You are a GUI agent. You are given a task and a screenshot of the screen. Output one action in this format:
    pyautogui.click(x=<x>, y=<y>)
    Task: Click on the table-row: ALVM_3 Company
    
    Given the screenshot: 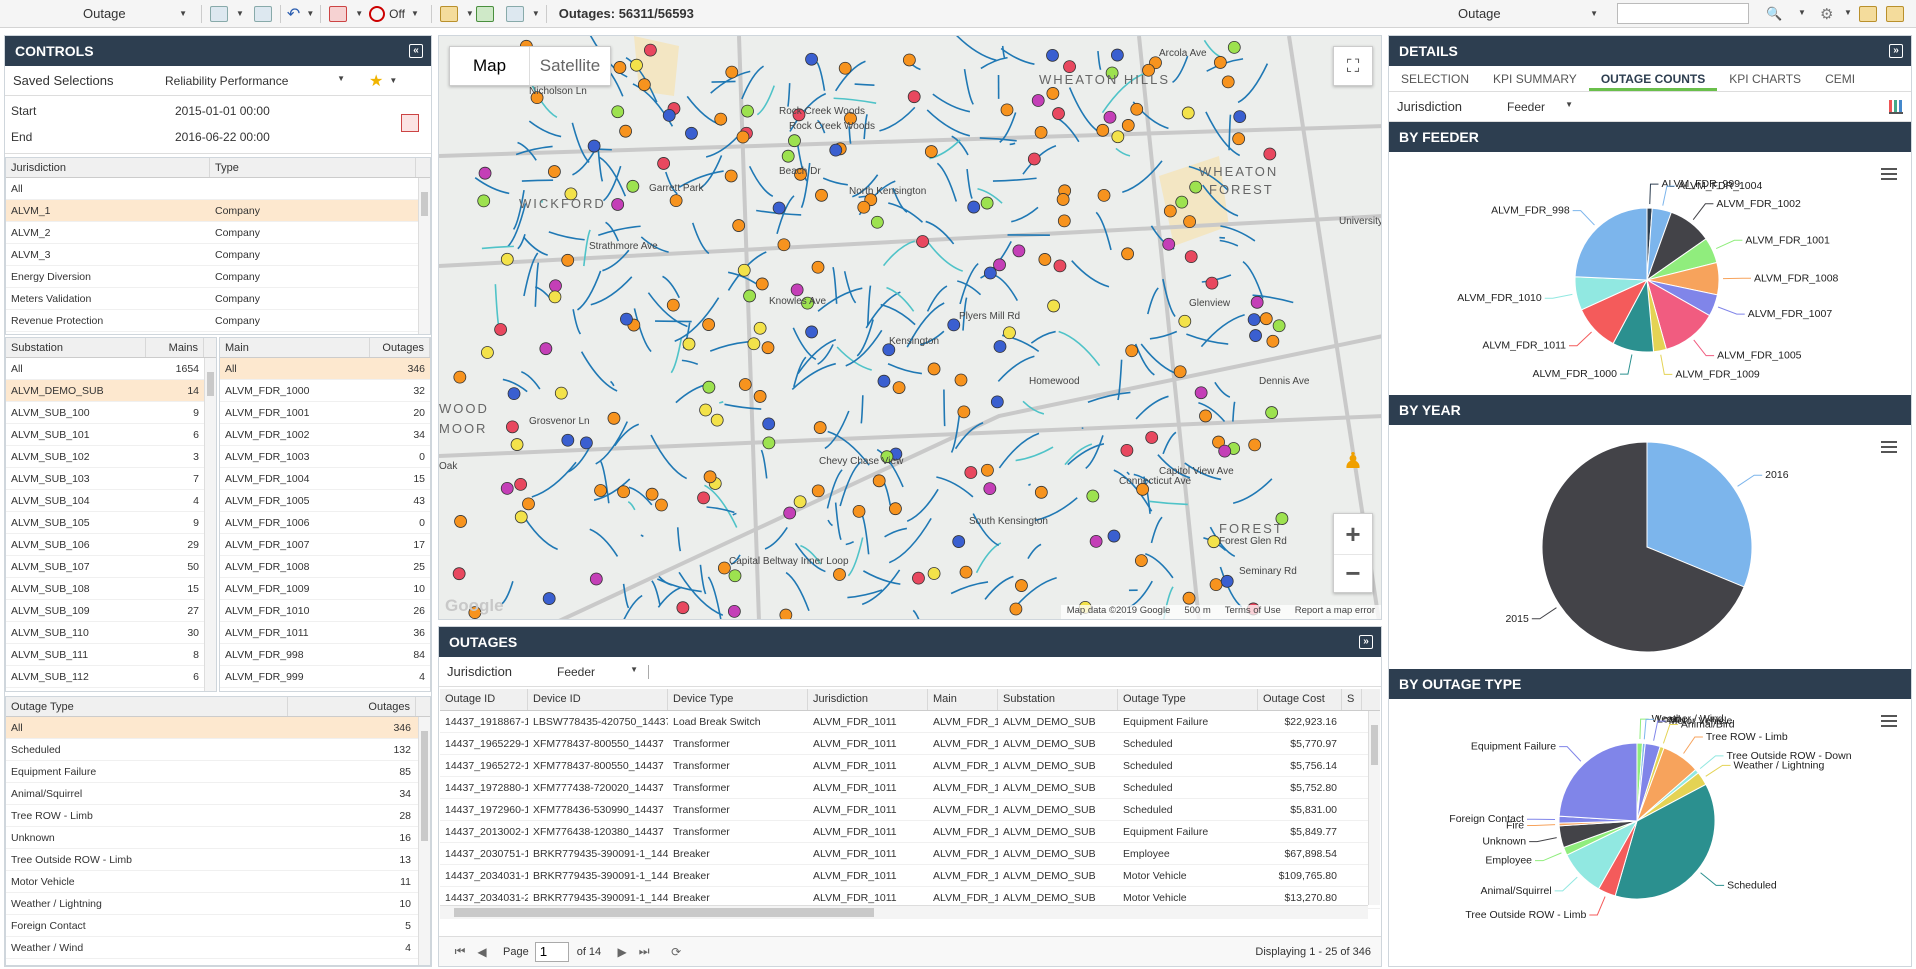 What is the action you would take?
    pyautogui.click(x=218, y=255)
    